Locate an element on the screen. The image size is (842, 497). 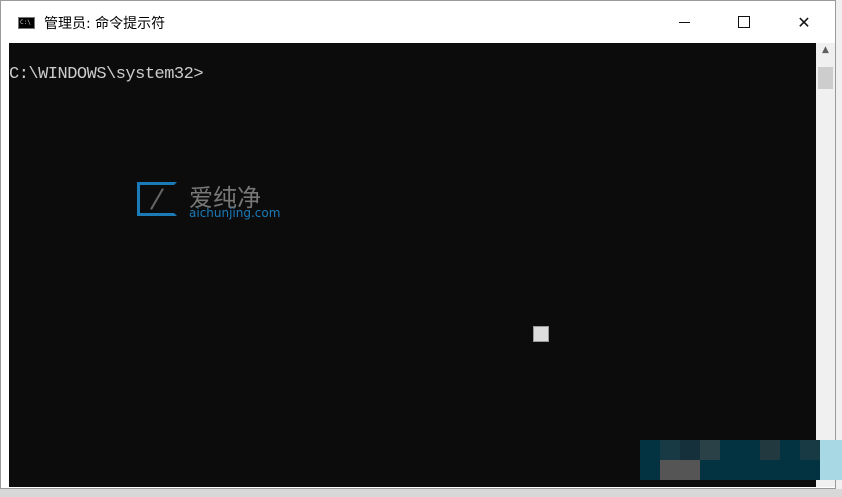
maximize-icon is located at coordinates (744, 22).